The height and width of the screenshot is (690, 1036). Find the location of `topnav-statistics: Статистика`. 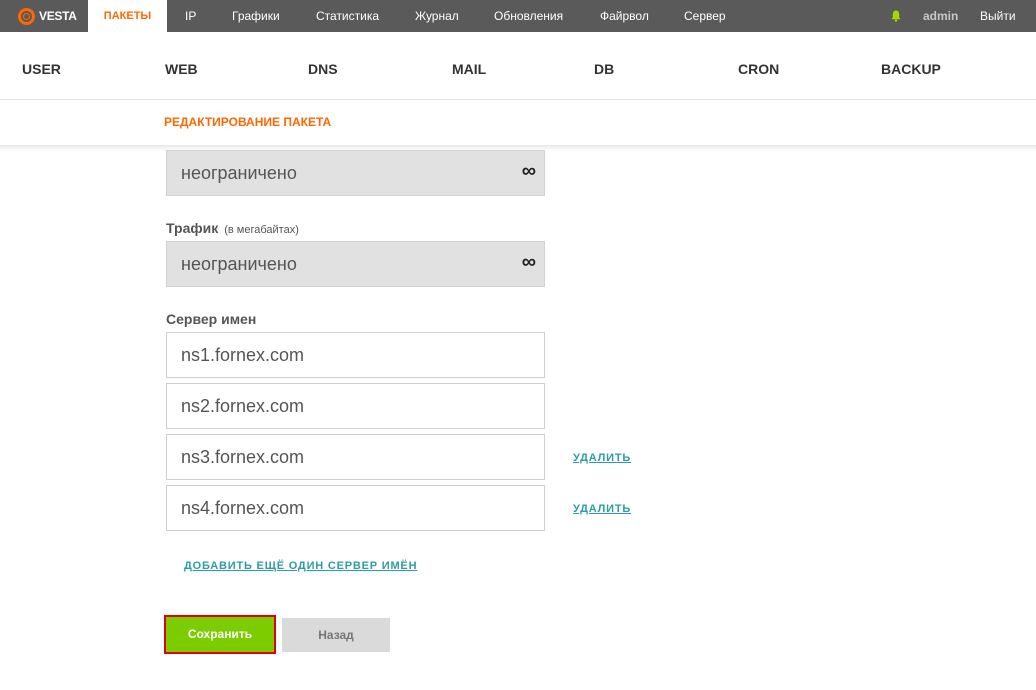

topnav-statistics: Статистика is located at coordinates (347, 16).